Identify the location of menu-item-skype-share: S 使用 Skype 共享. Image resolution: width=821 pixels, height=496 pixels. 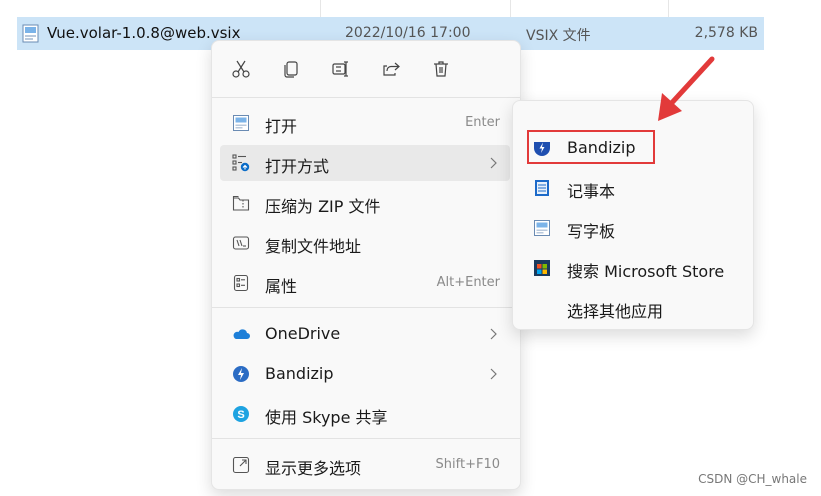
(365, 414).